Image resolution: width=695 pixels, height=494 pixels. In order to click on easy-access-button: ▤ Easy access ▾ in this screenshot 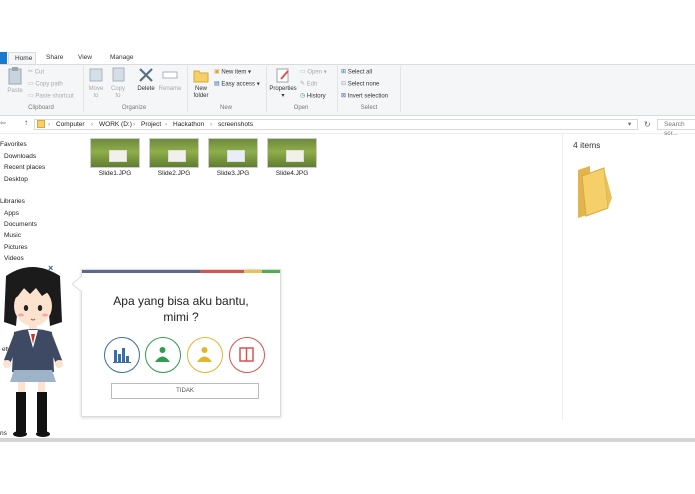, I will do `click(237, 84)`.